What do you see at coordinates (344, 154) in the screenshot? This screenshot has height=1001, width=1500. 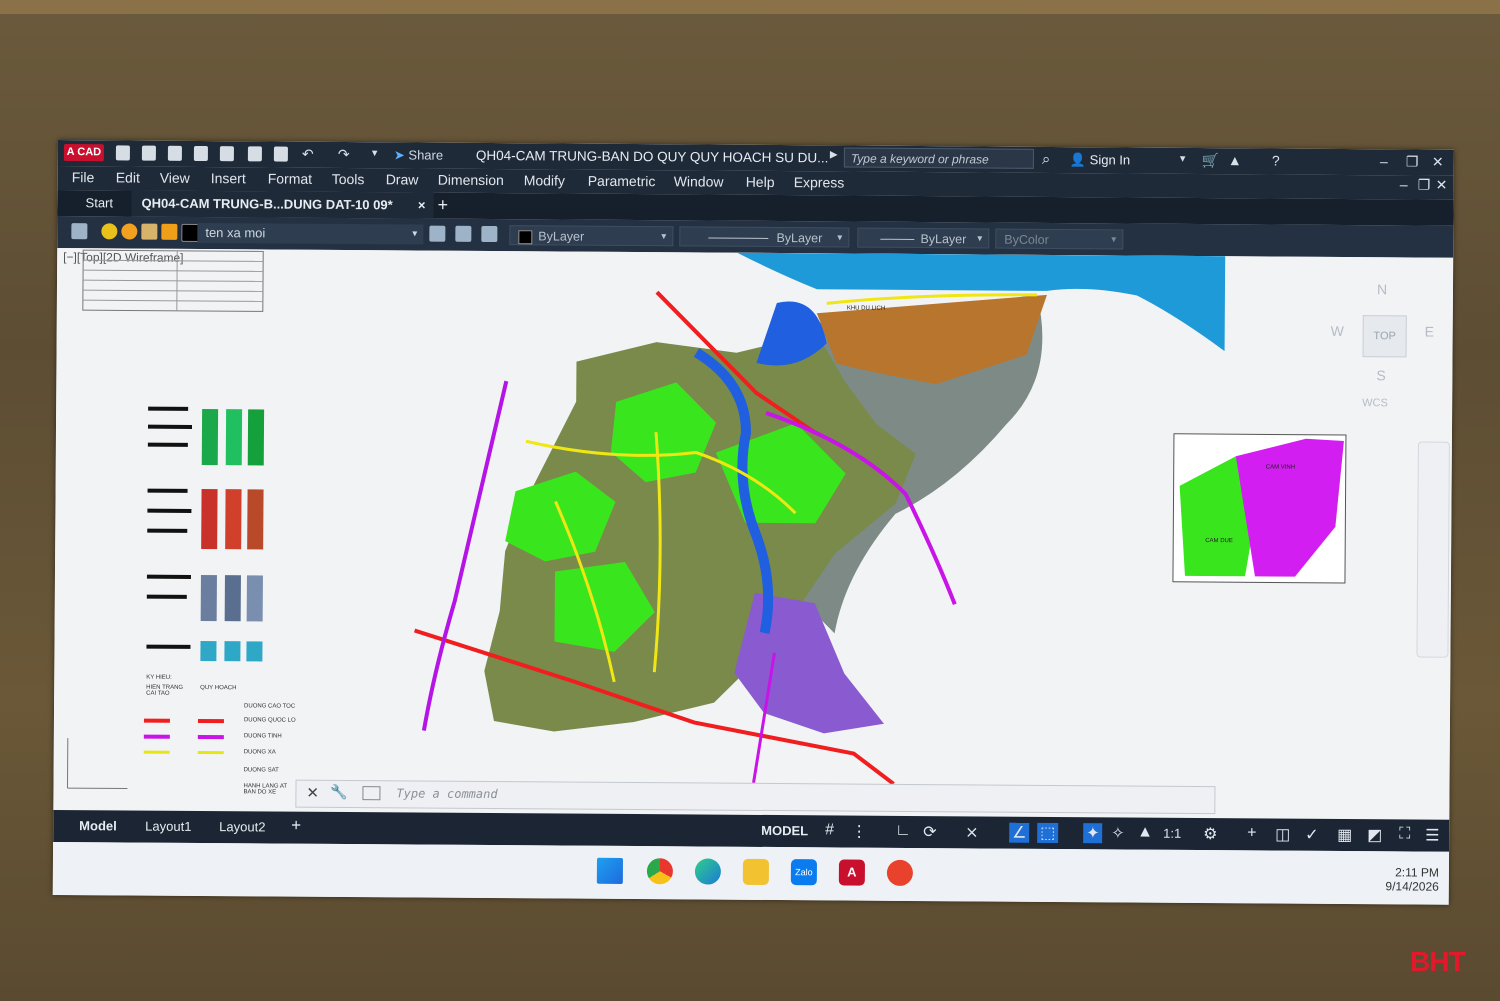 I see `redo-icon: ↷` at bounding box center [344, 154].